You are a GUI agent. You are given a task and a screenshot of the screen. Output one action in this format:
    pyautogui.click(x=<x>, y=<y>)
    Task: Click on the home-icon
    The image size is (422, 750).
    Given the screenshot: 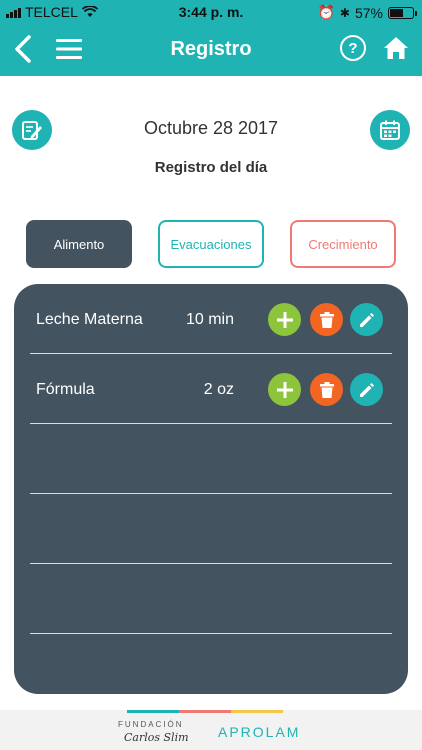 What is the action you would take?
    pyautogui.click(x=396, y=48)
    